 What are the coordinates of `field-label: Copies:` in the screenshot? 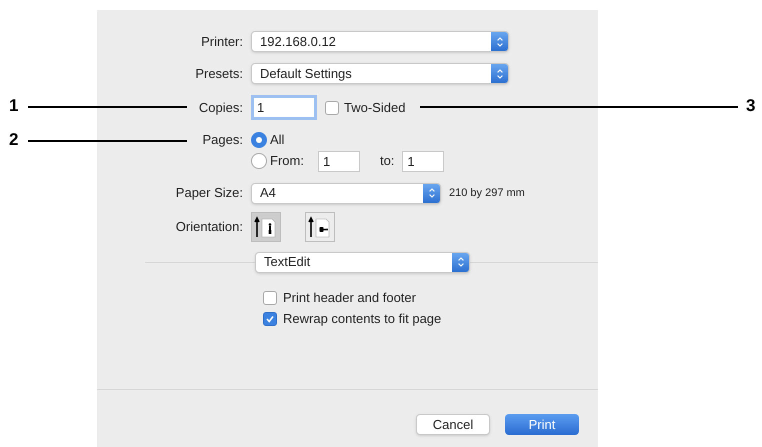 It's located at (220, 107).